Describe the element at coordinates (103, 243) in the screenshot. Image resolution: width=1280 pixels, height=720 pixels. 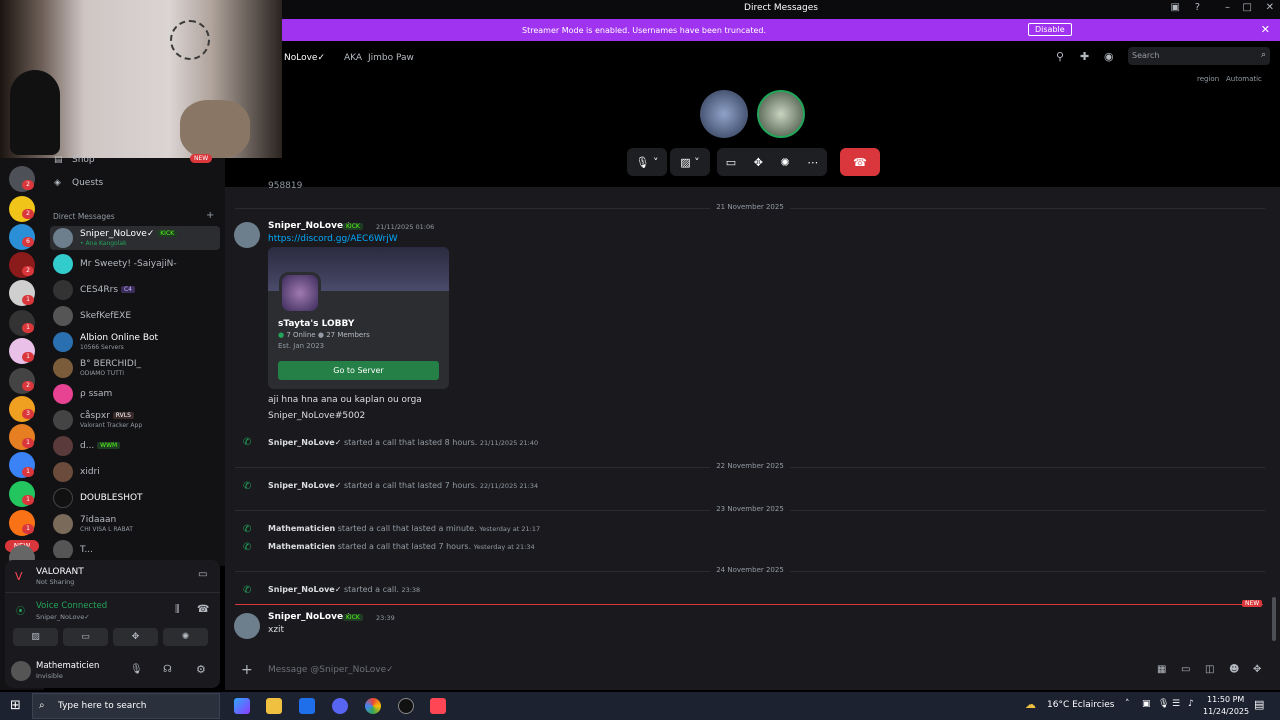
I see `dm-sub: • Ana Kangolak` at that location.